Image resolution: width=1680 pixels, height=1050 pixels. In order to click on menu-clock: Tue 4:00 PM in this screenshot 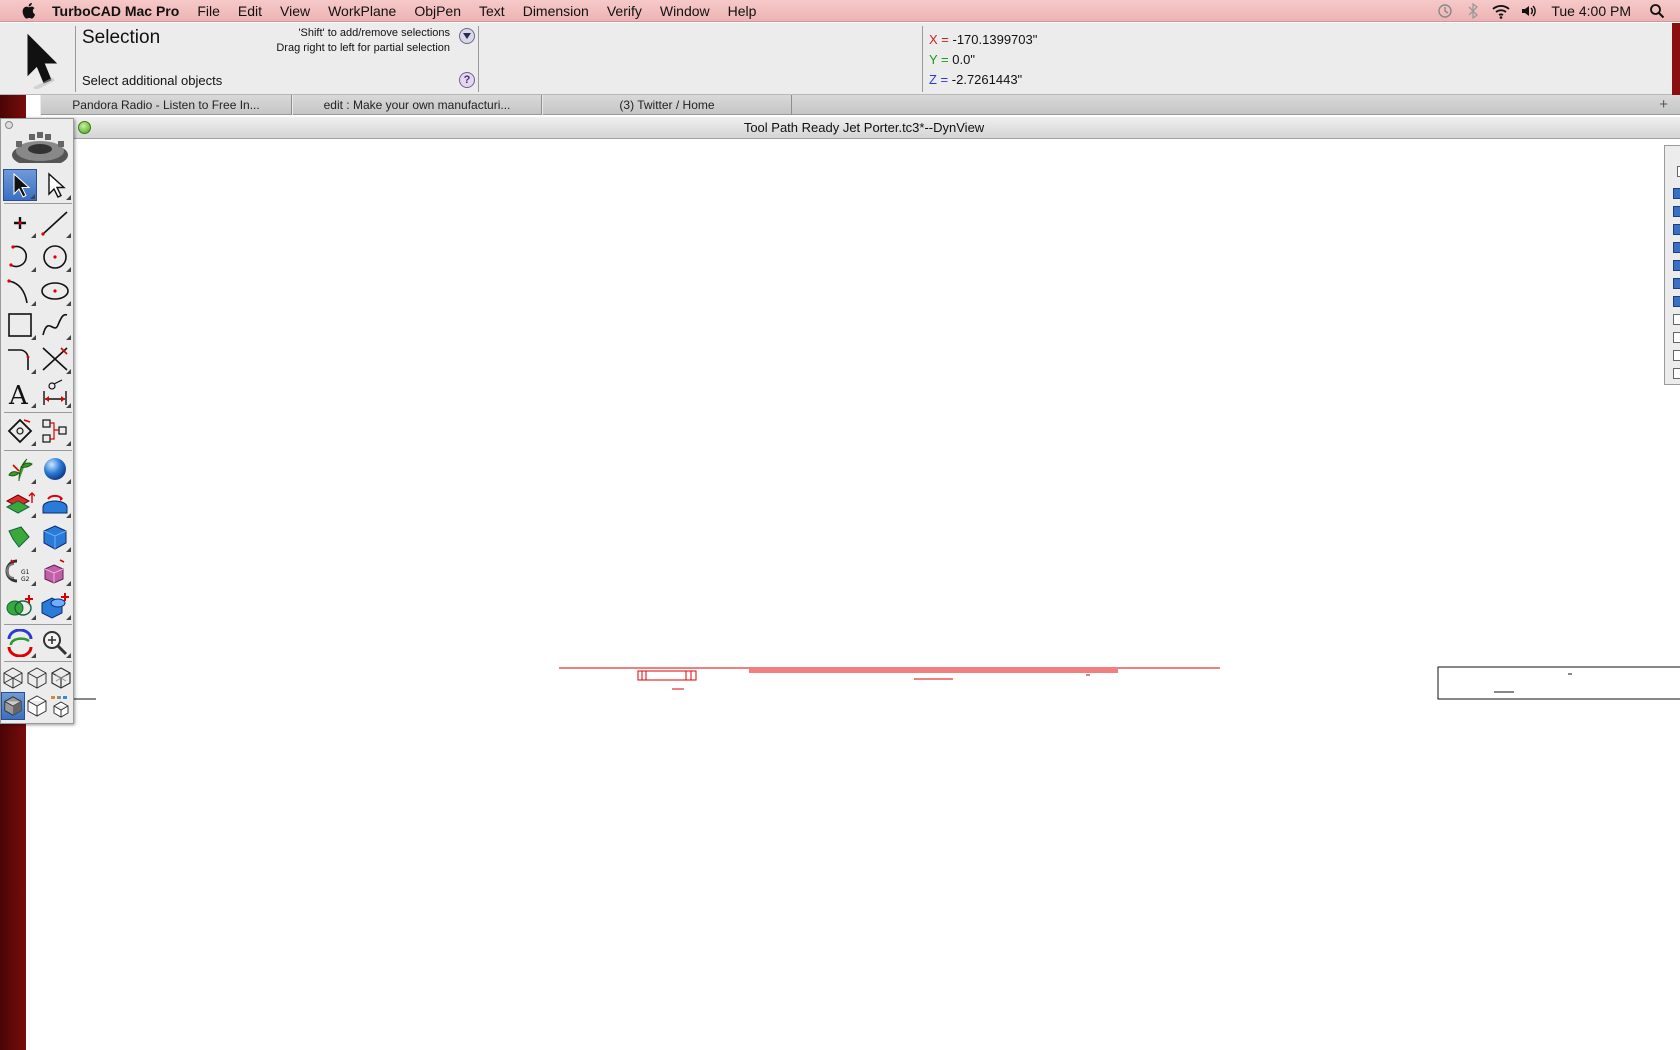, I will do `click(1593, 11)`.